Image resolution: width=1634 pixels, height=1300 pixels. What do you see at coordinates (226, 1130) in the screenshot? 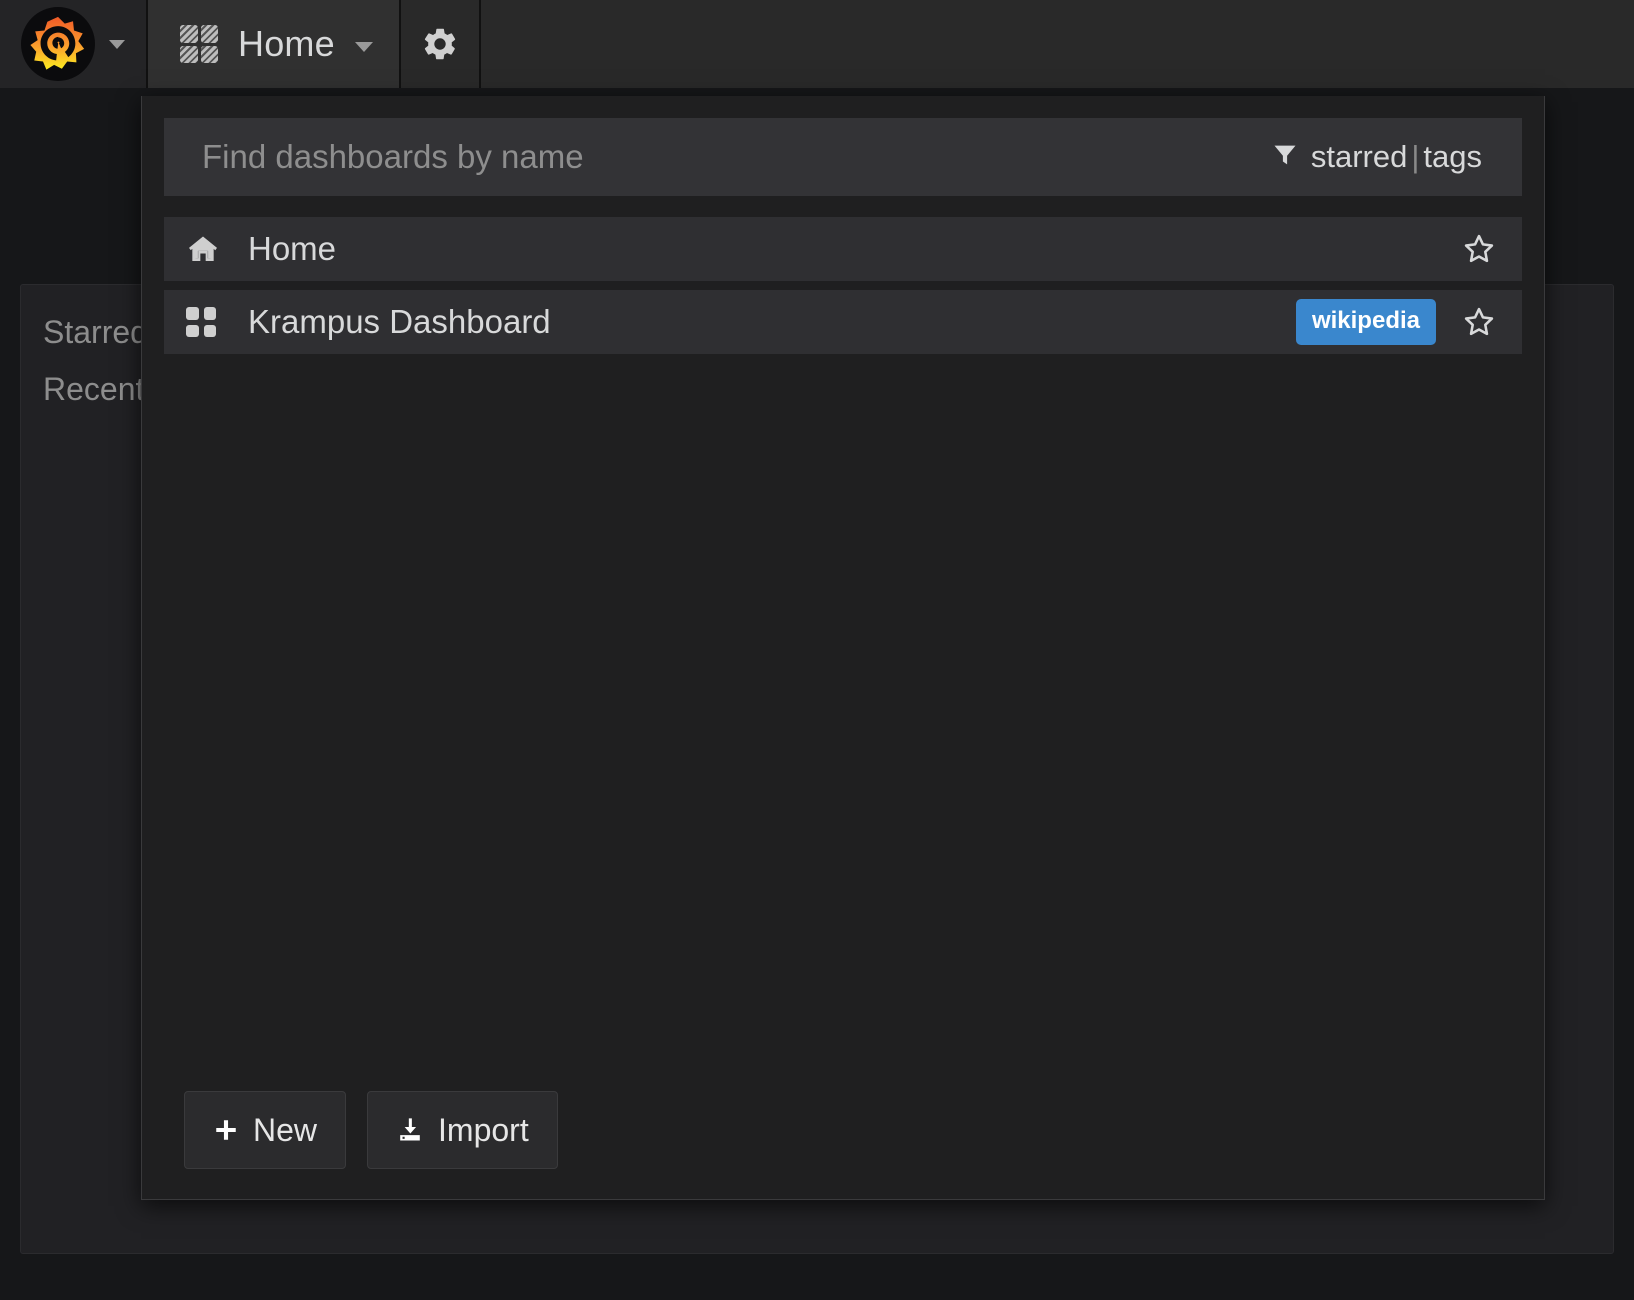
I see `plus-icon` at bounding box center [226, 1130].